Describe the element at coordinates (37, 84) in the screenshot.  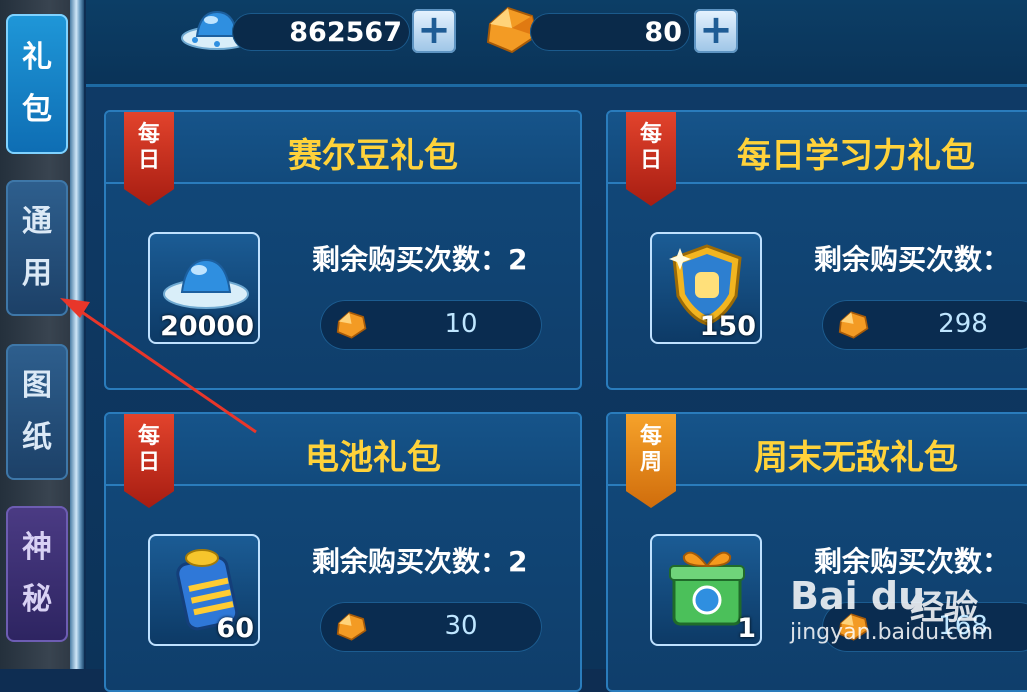
I see `tab-gift: 礼 包` at that location.